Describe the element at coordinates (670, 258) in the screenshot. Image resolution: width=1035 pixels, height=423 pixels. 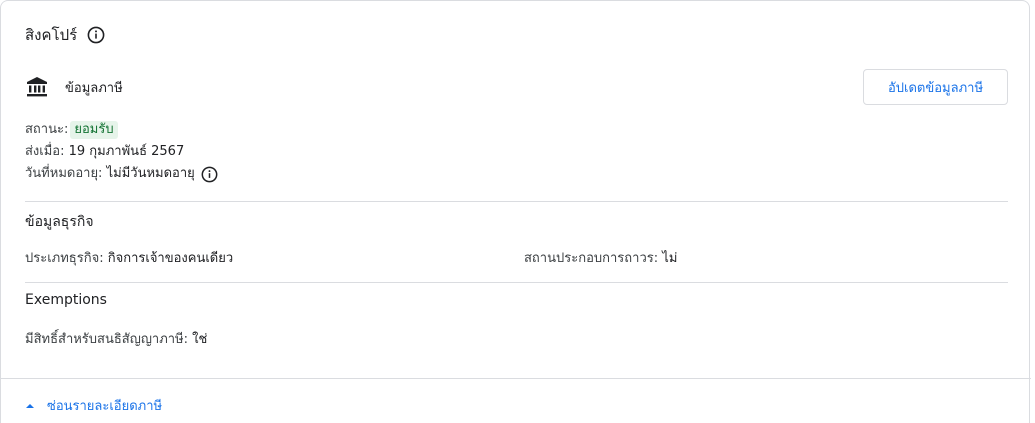
I see `permanent-establishment-value: ไม่` at that location.